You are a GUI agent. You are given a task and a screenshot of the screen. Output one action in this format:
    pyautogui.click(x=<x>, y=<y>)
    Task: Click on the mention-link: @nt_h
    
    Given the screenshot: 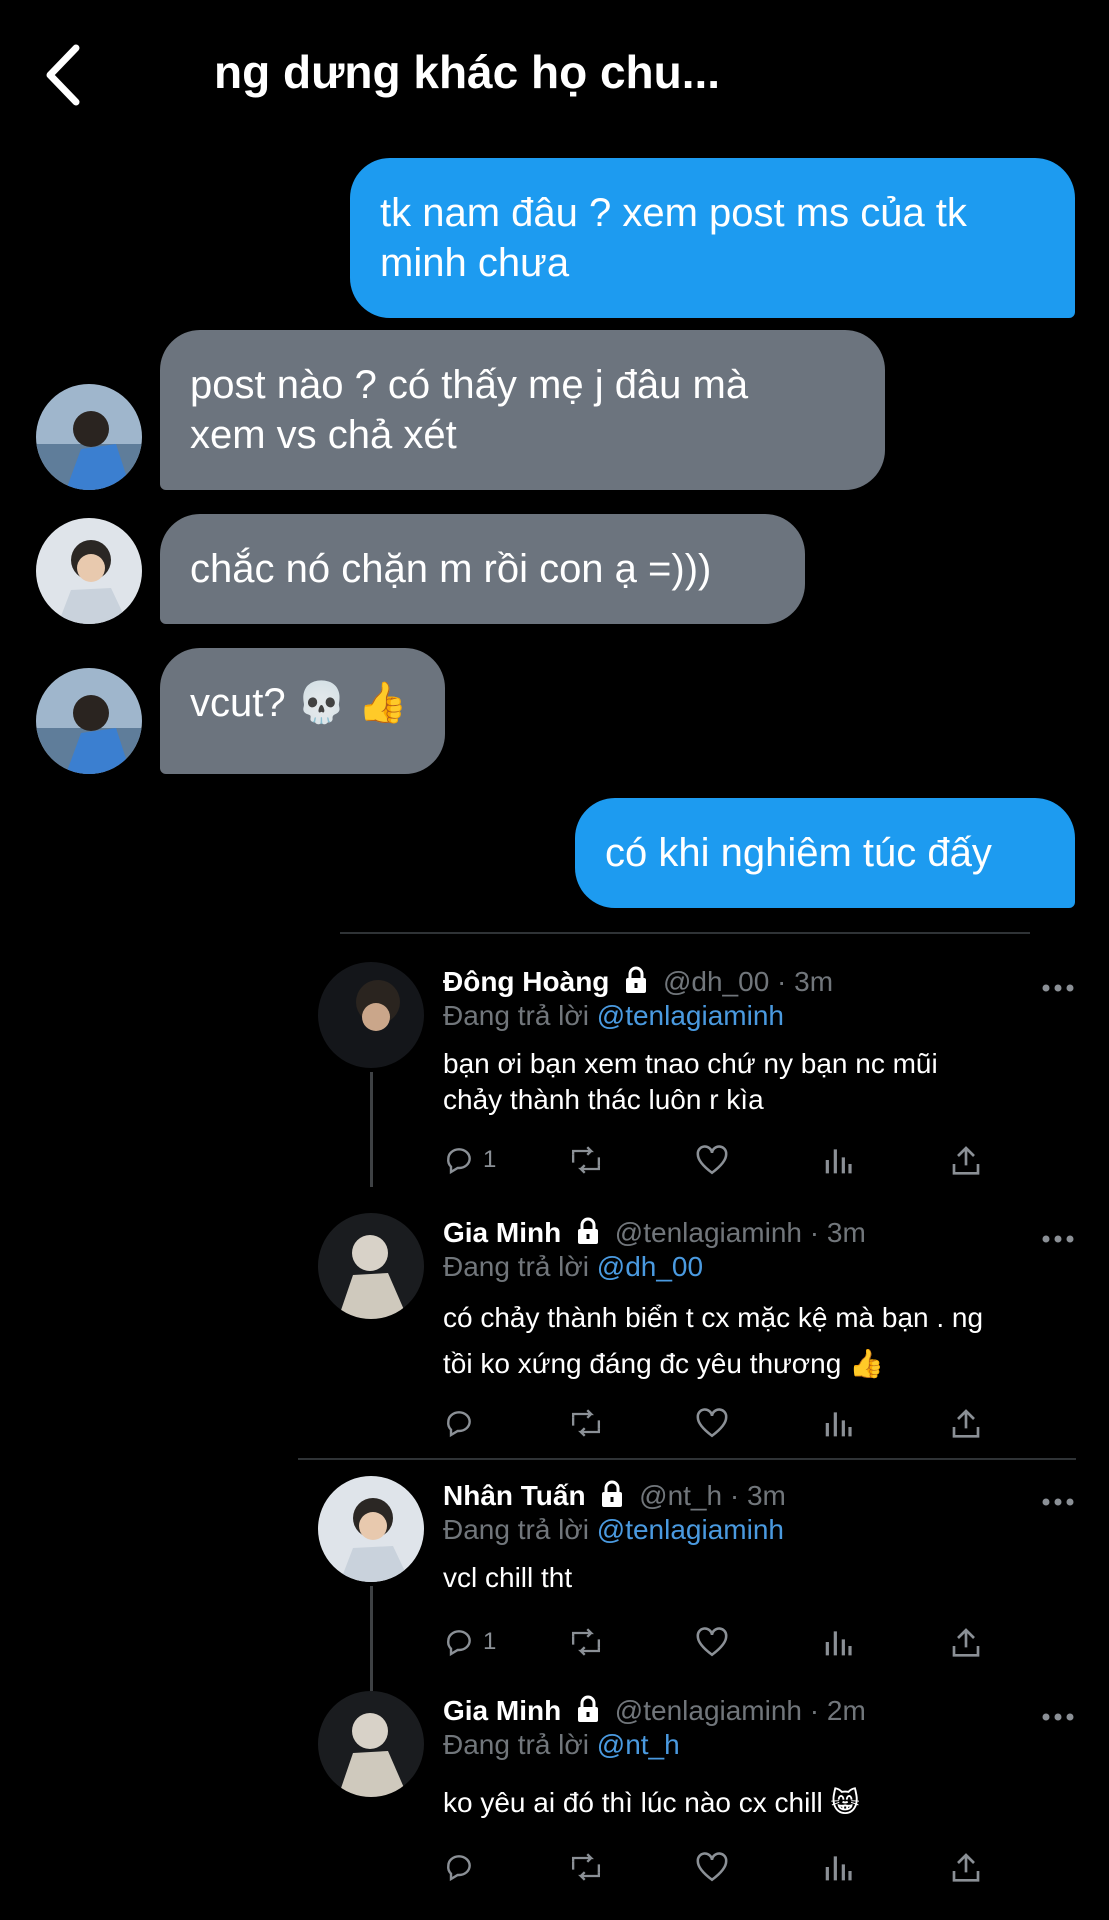 What is the action you would take?
    pyautogui.click(x=638, y=1744)
    